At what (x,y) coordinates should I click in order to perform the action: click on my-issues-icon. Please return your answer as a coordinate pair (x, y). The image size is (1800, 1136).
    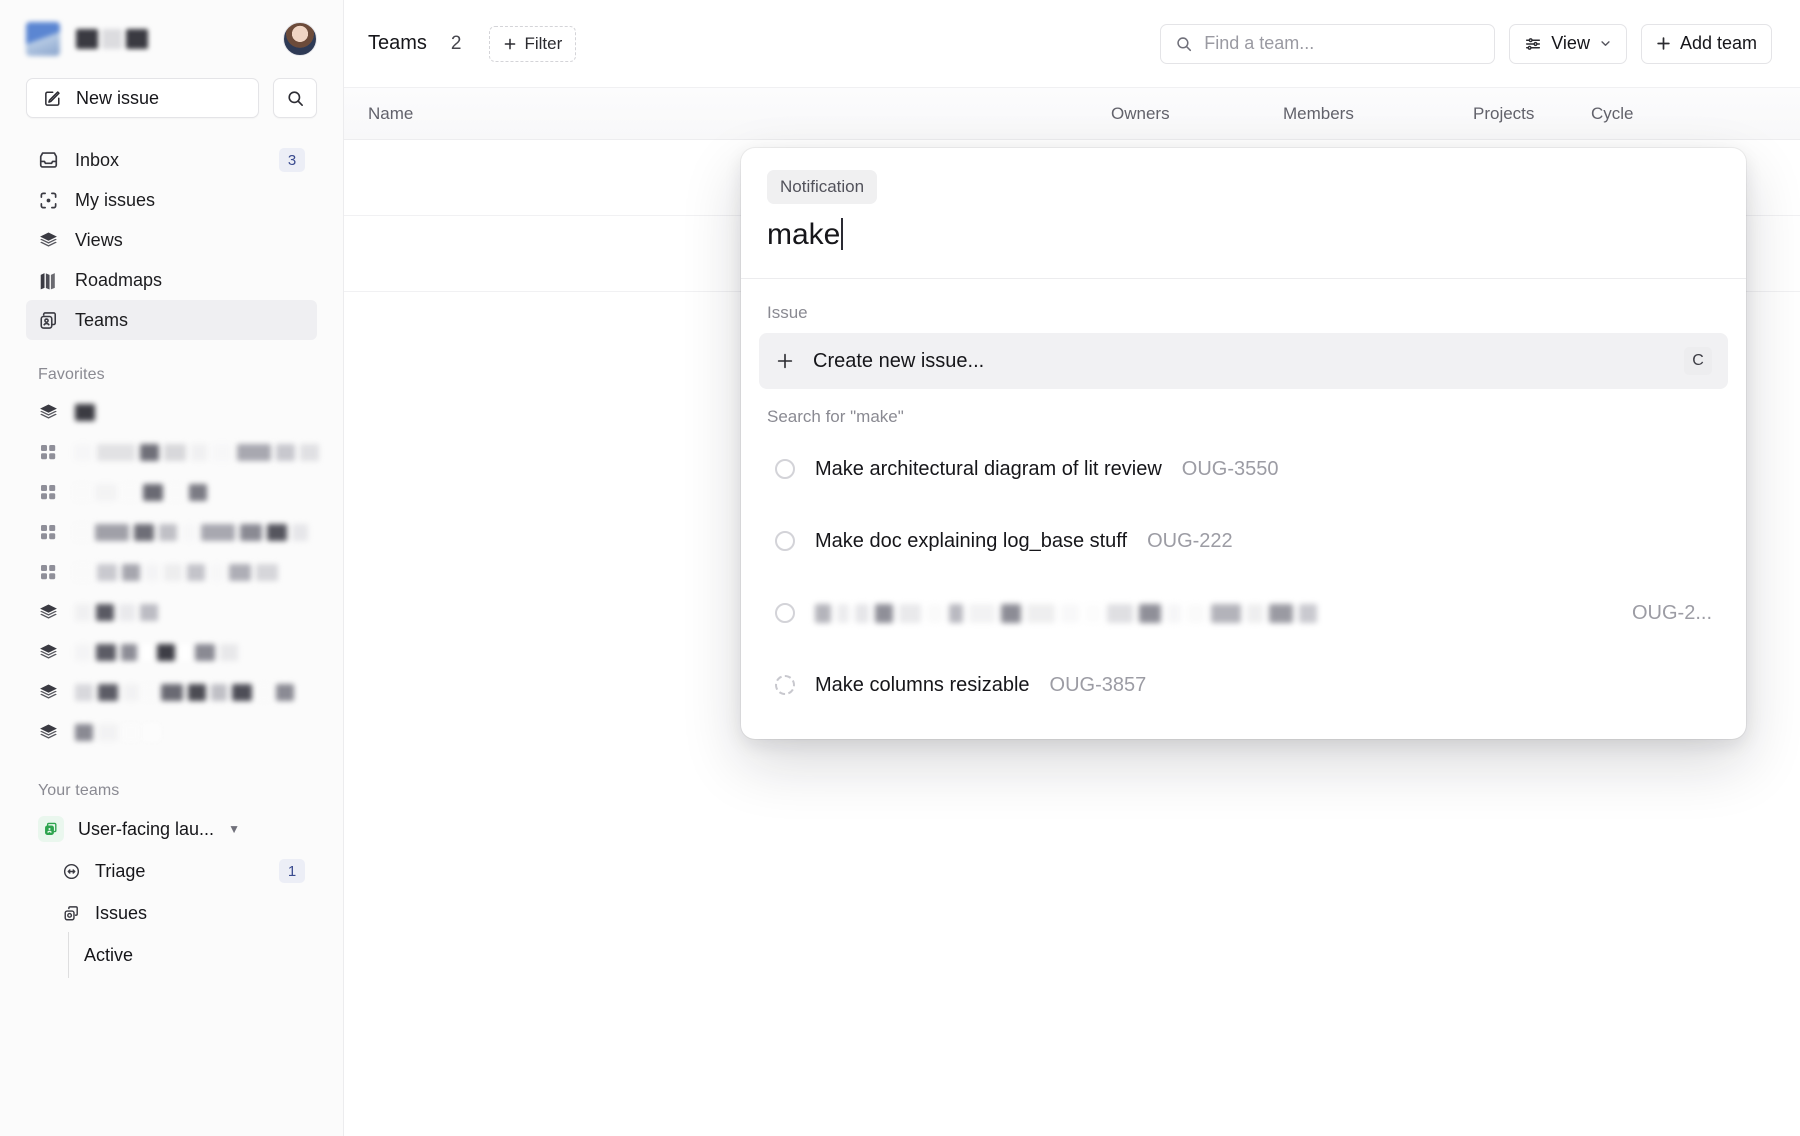
    Looking at the image, I should click on (48, 200).